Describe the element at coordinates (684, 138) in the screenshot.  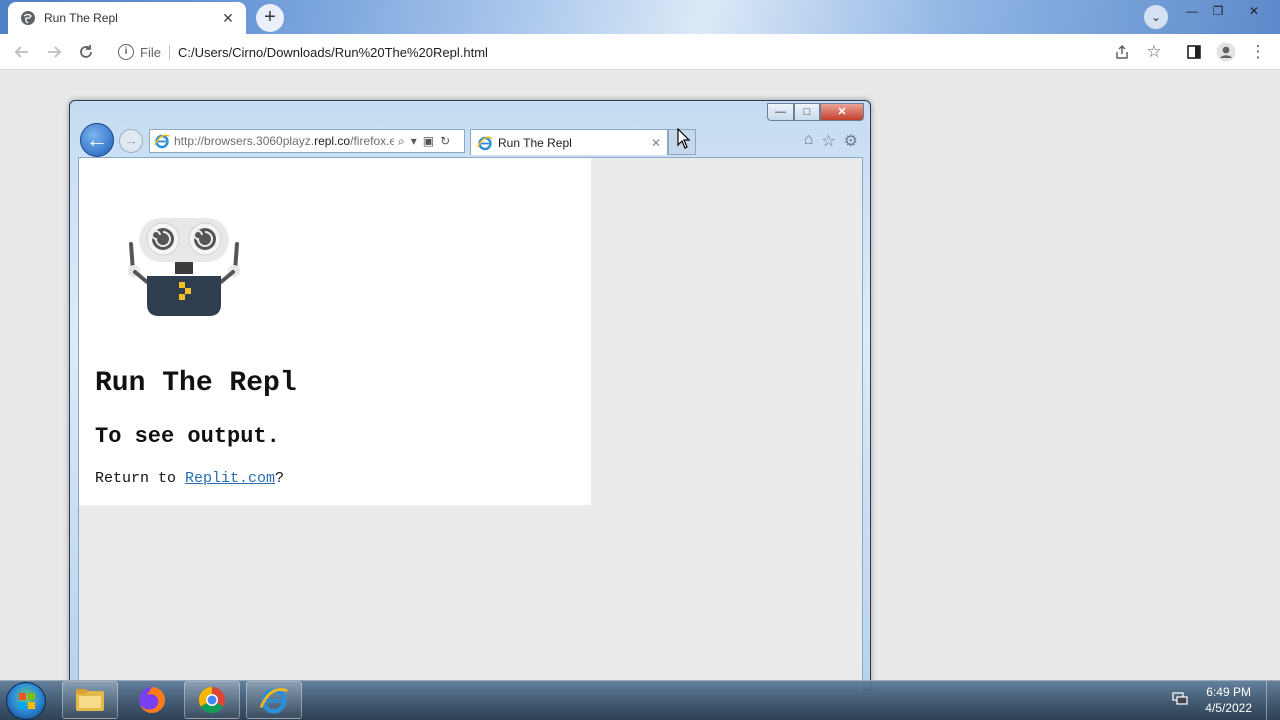
I see `mouse-cursor-icon` at that location.